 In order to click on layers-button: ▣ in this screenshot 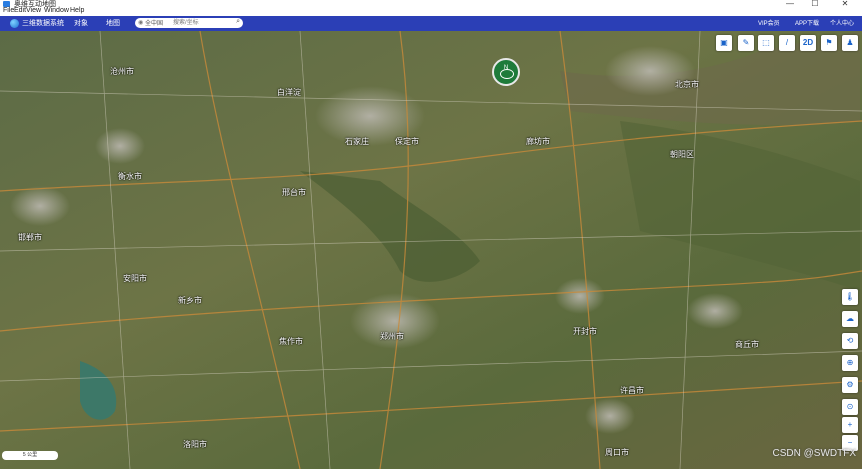, I will do `click(724, 43)`.